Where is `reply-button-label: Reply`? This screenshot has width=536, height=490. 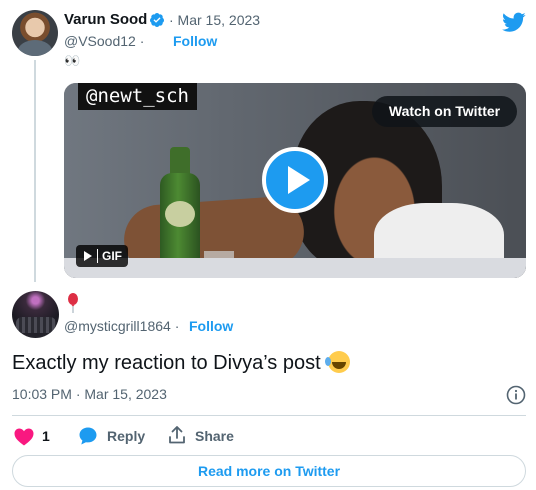
reply-button-label: Reply is located at coordinates (126, 436).